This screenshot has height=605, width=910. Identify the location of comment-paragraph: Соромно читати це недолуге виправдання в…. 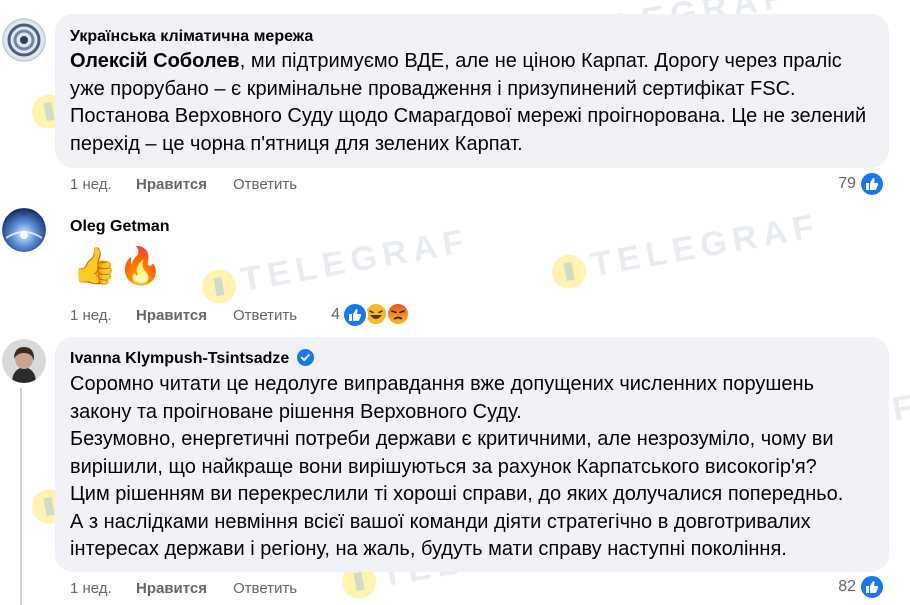
(442, 398).